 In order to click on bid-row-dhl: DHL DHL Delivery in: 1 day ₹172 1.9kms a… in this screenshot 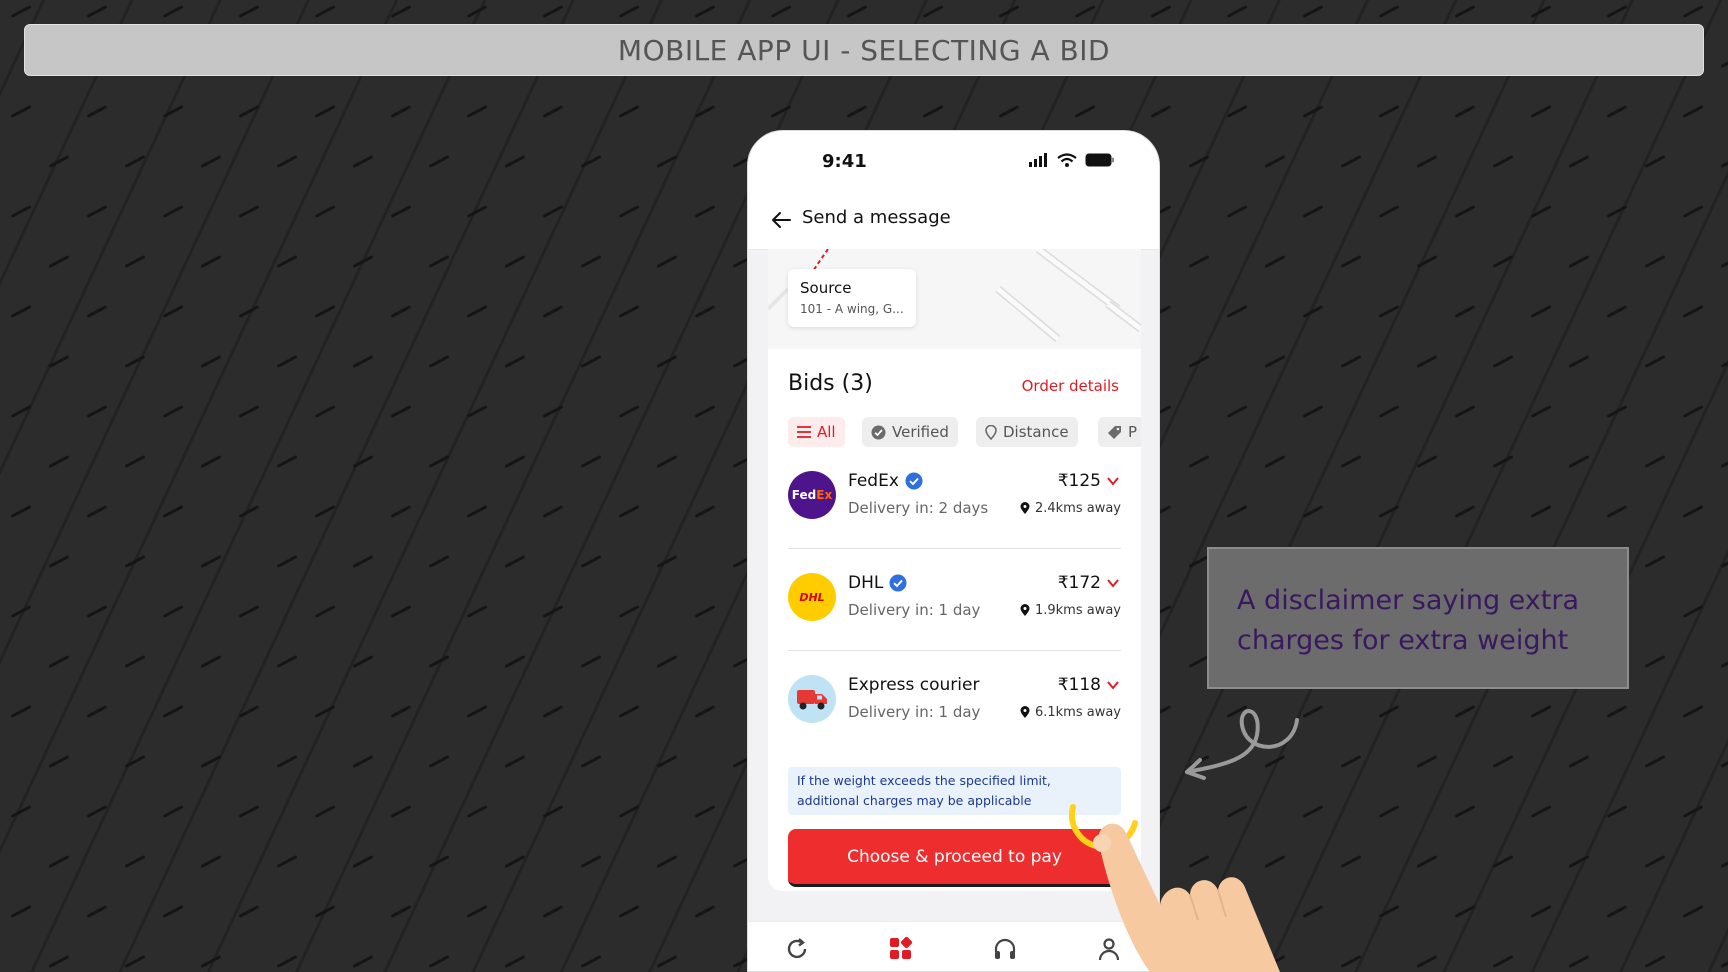, I will do `click(954, 605)`.